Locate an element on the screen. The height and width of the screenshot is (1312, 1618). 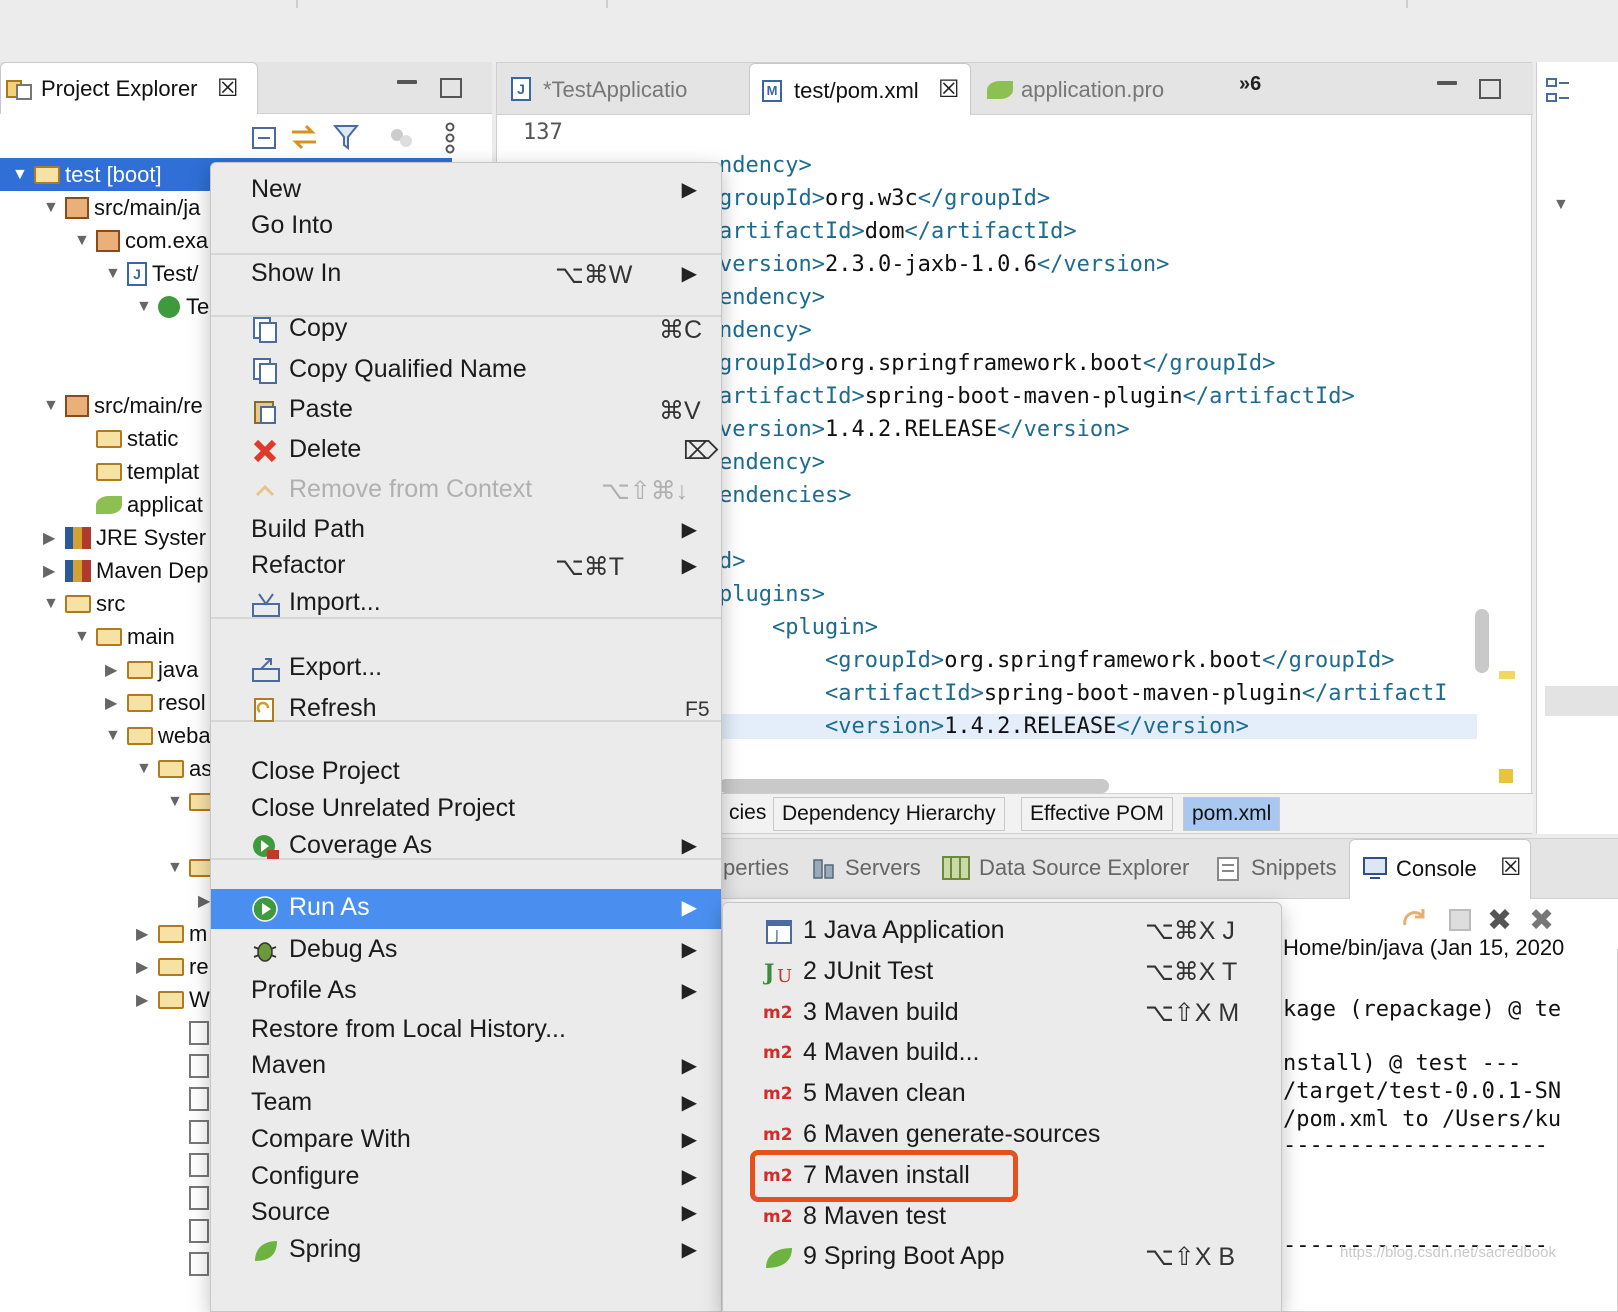
menu-item-close-unrelated-project: Close Unrelated Project is located at coordinates (466, 809).